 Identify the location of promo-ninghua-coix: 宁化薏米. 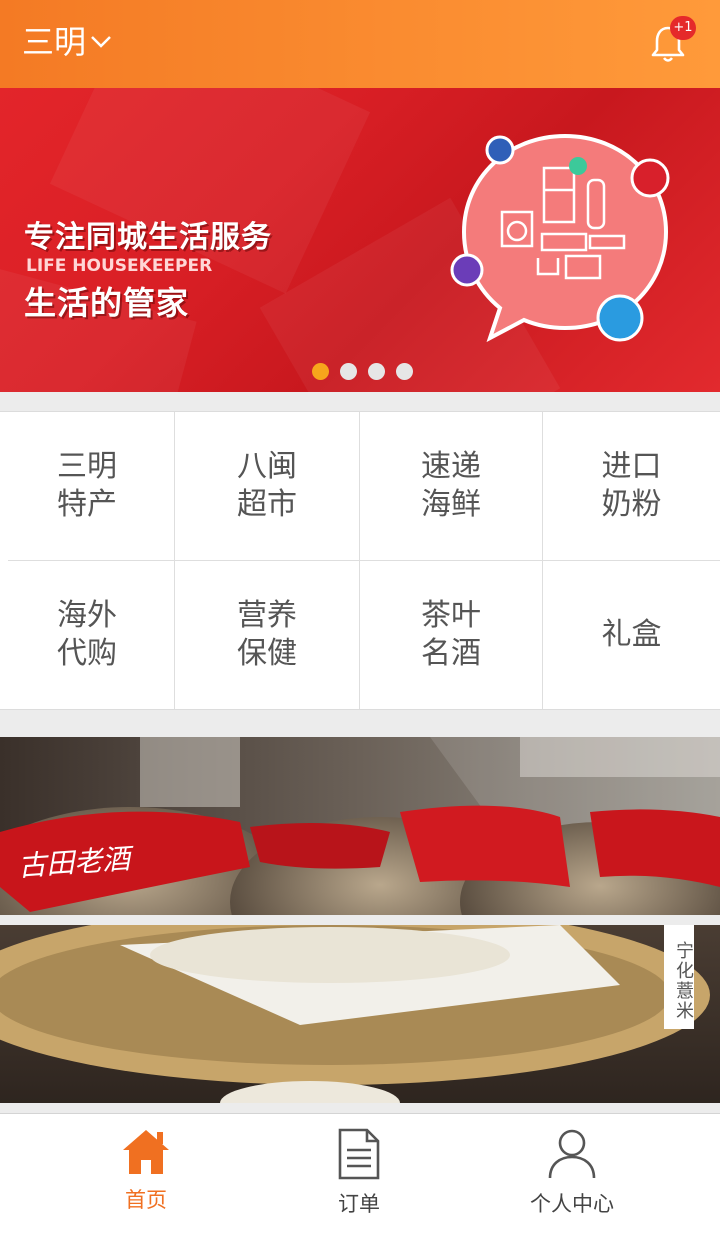
(360, 1014).